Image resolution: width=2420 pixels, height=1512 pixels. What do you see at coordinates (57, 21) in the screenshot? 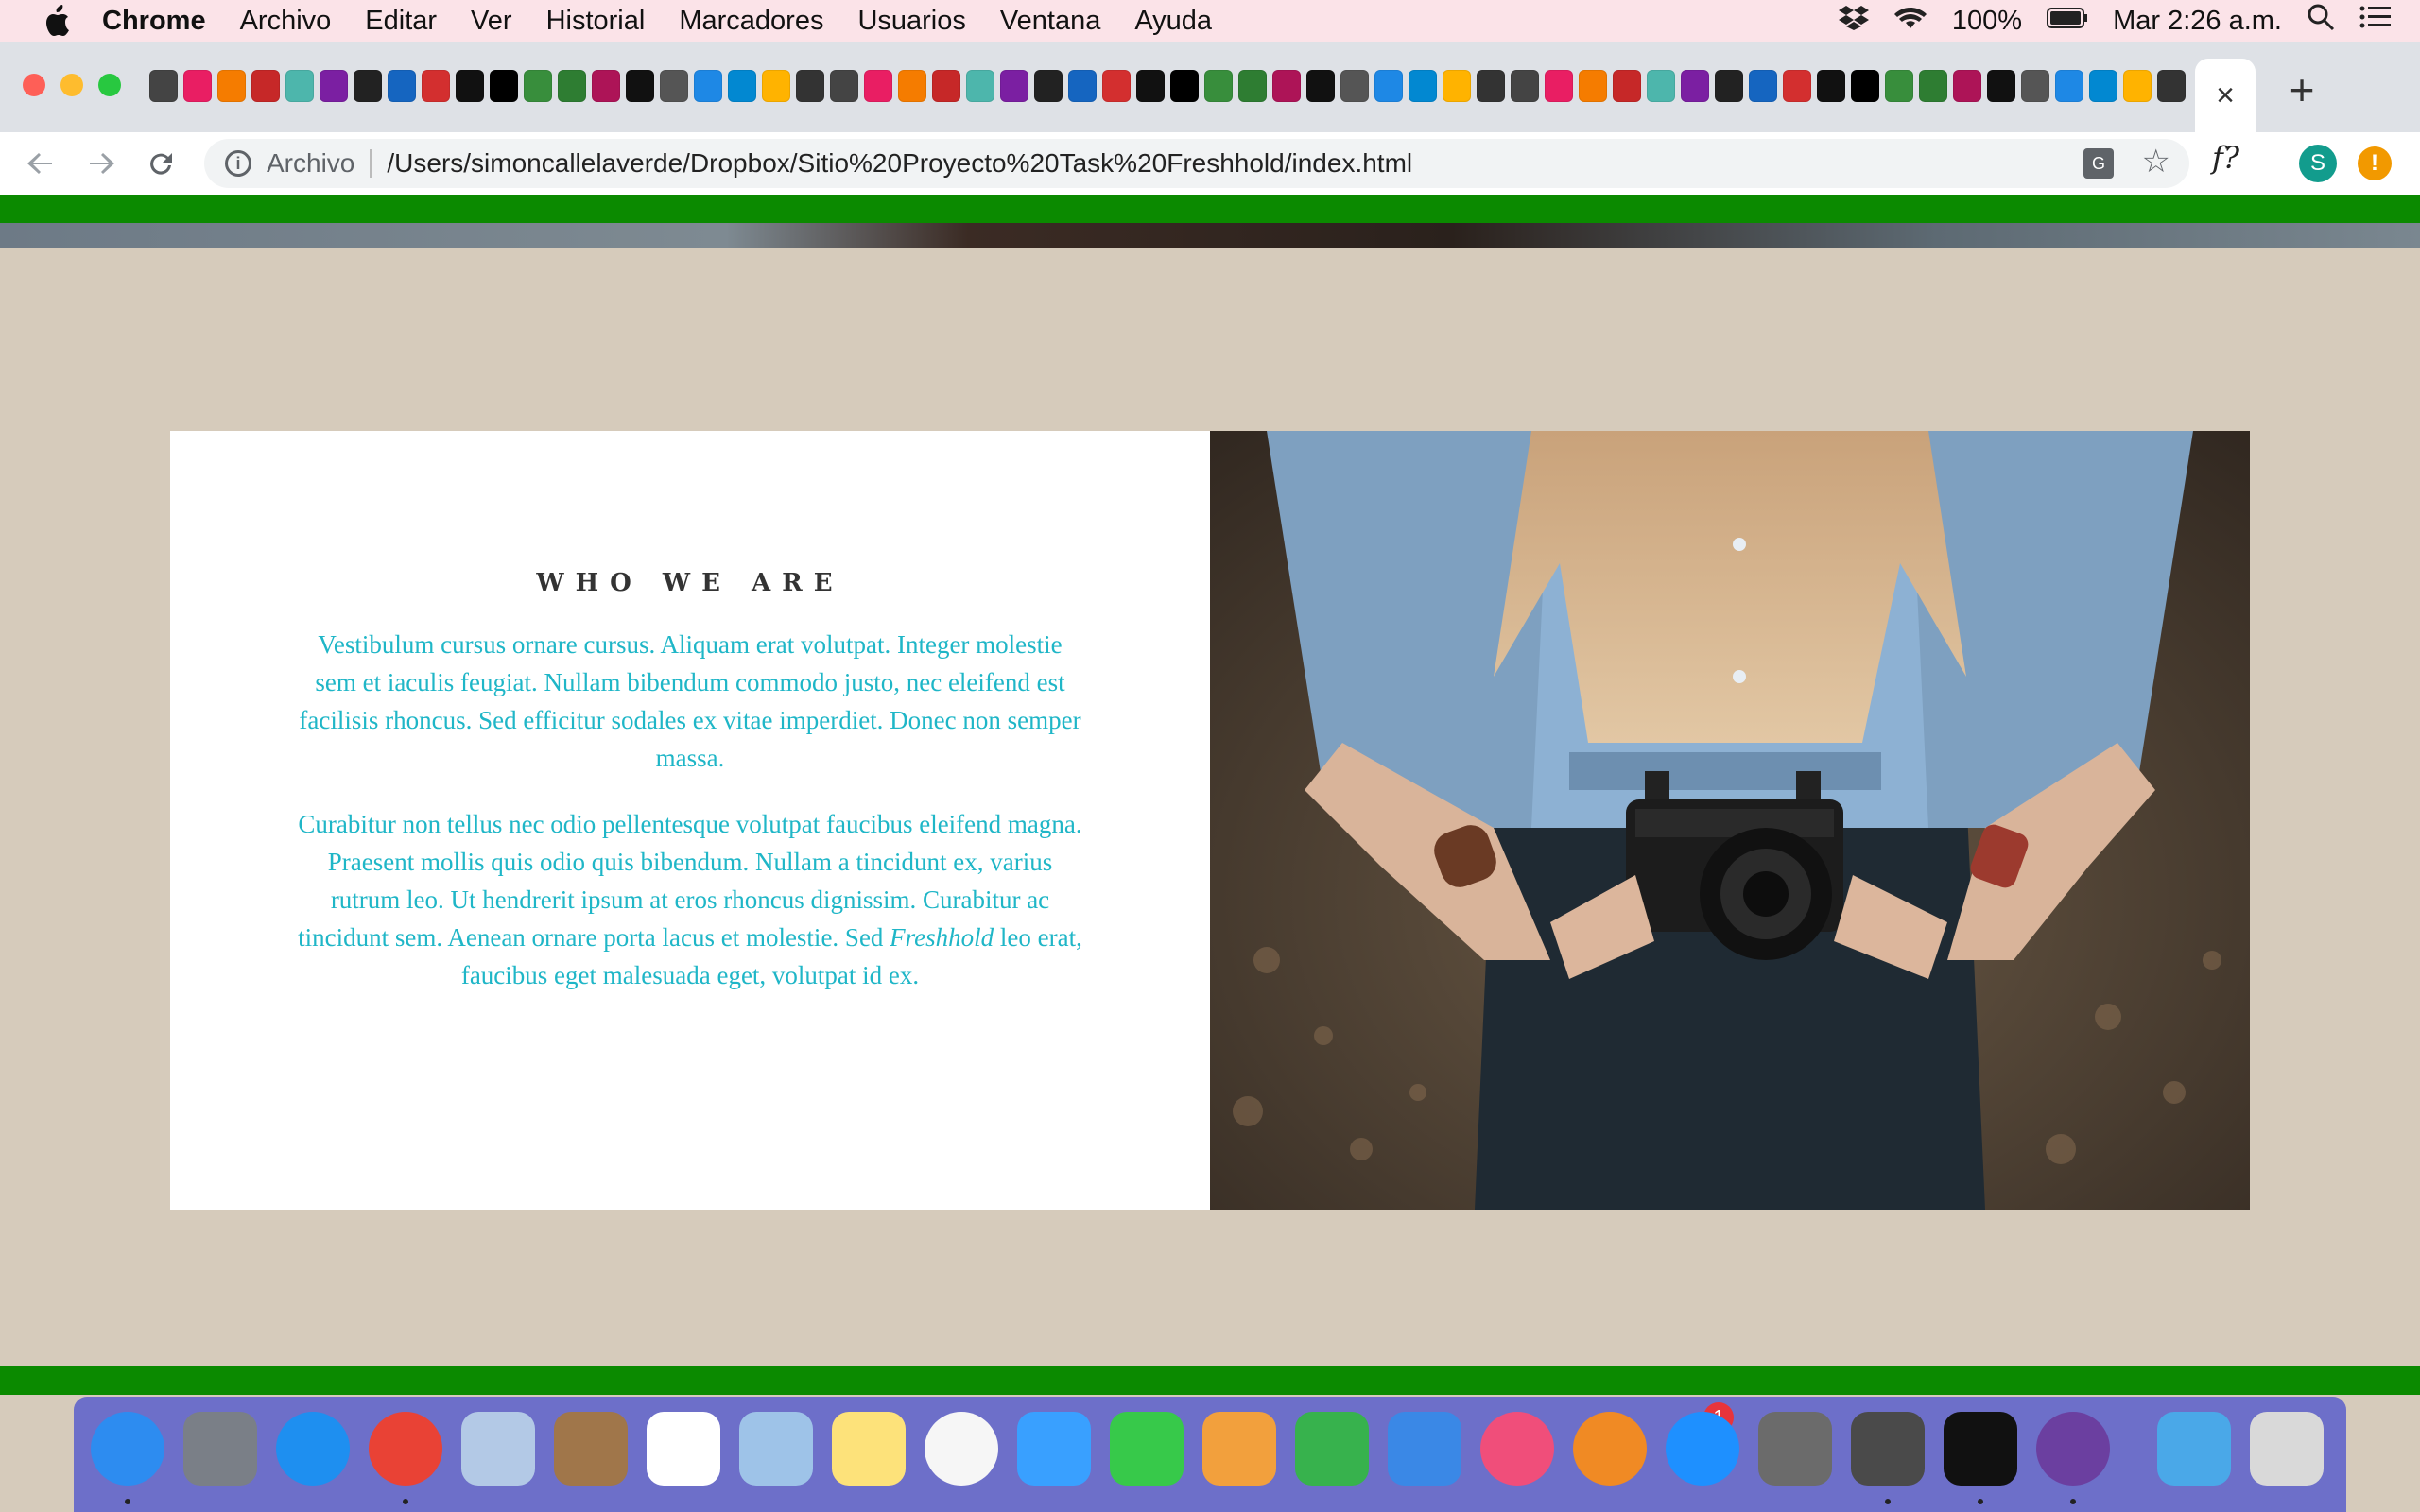
I see `apple-menu-icon` at bounding box center [57, 21].